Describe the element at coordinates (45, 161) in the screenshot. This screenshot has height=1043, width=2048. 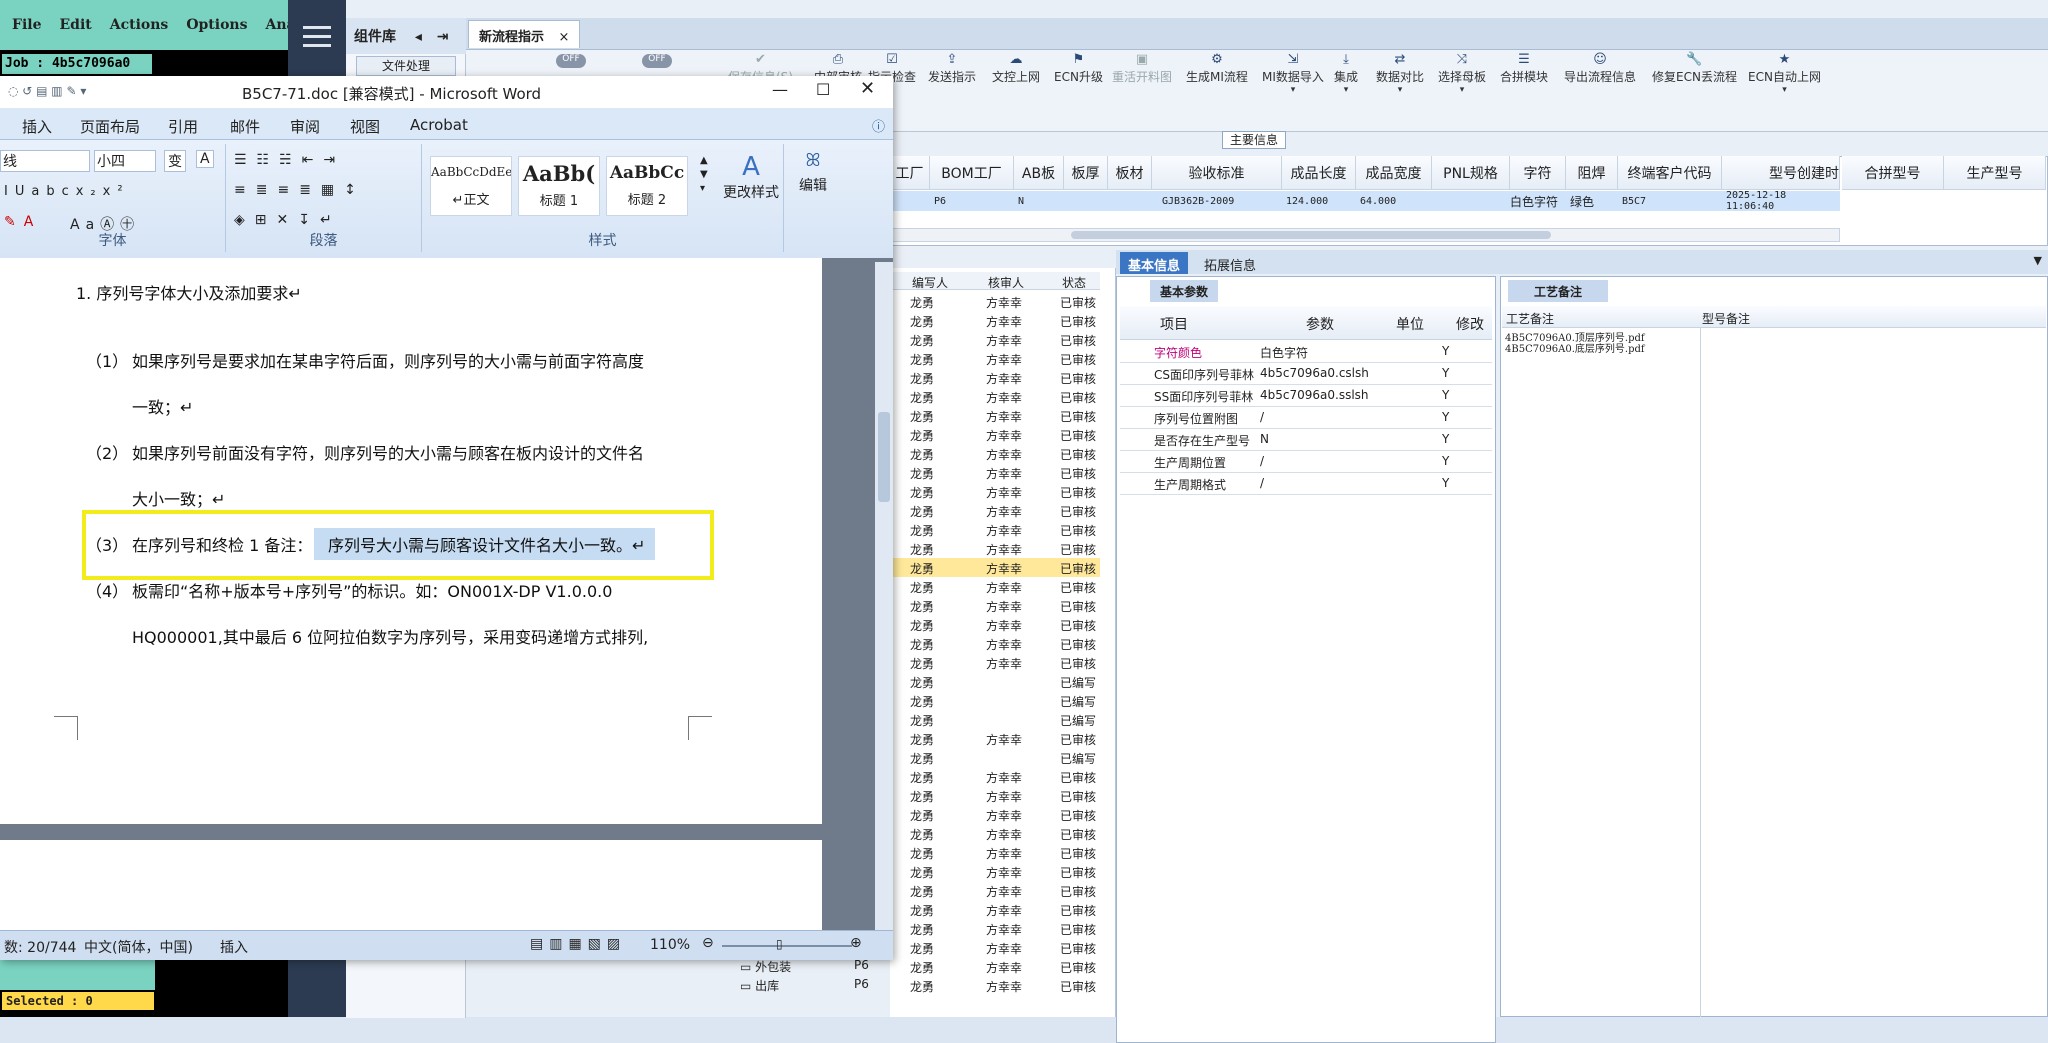
I see `font-name-input: 线` at that location.